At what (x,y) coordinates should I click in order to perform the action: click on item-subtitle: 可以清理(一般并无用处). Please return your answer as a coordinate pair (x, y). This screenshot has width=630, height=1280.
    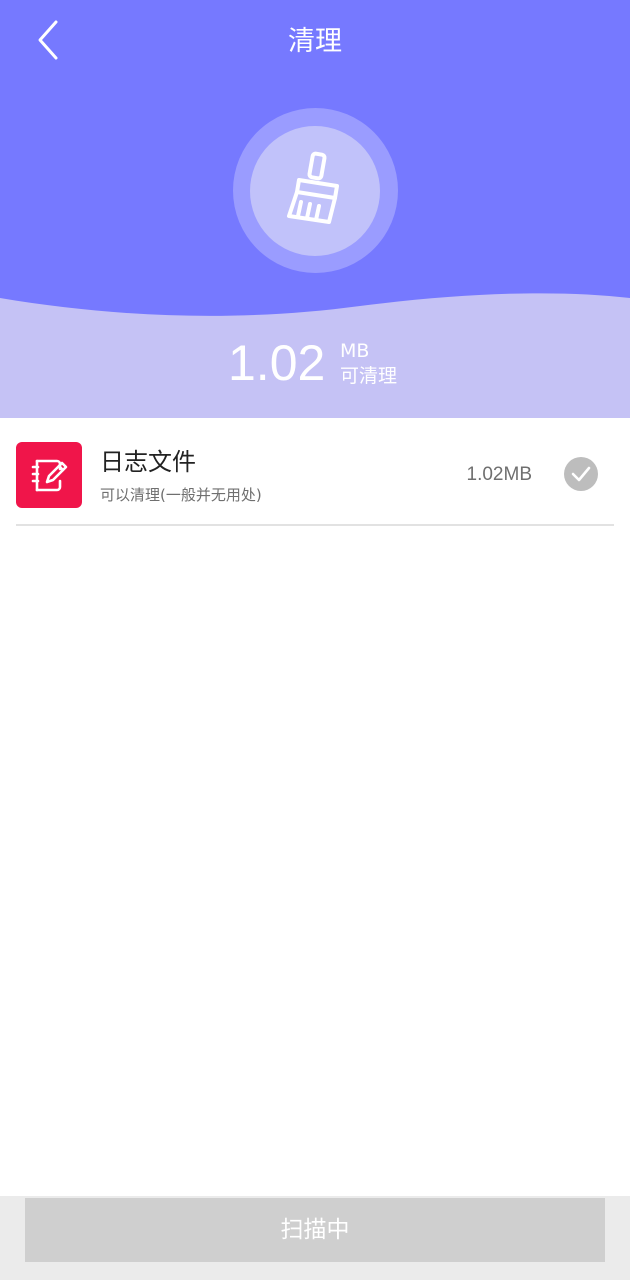
    Looking at the image, I should click on (181, 495).